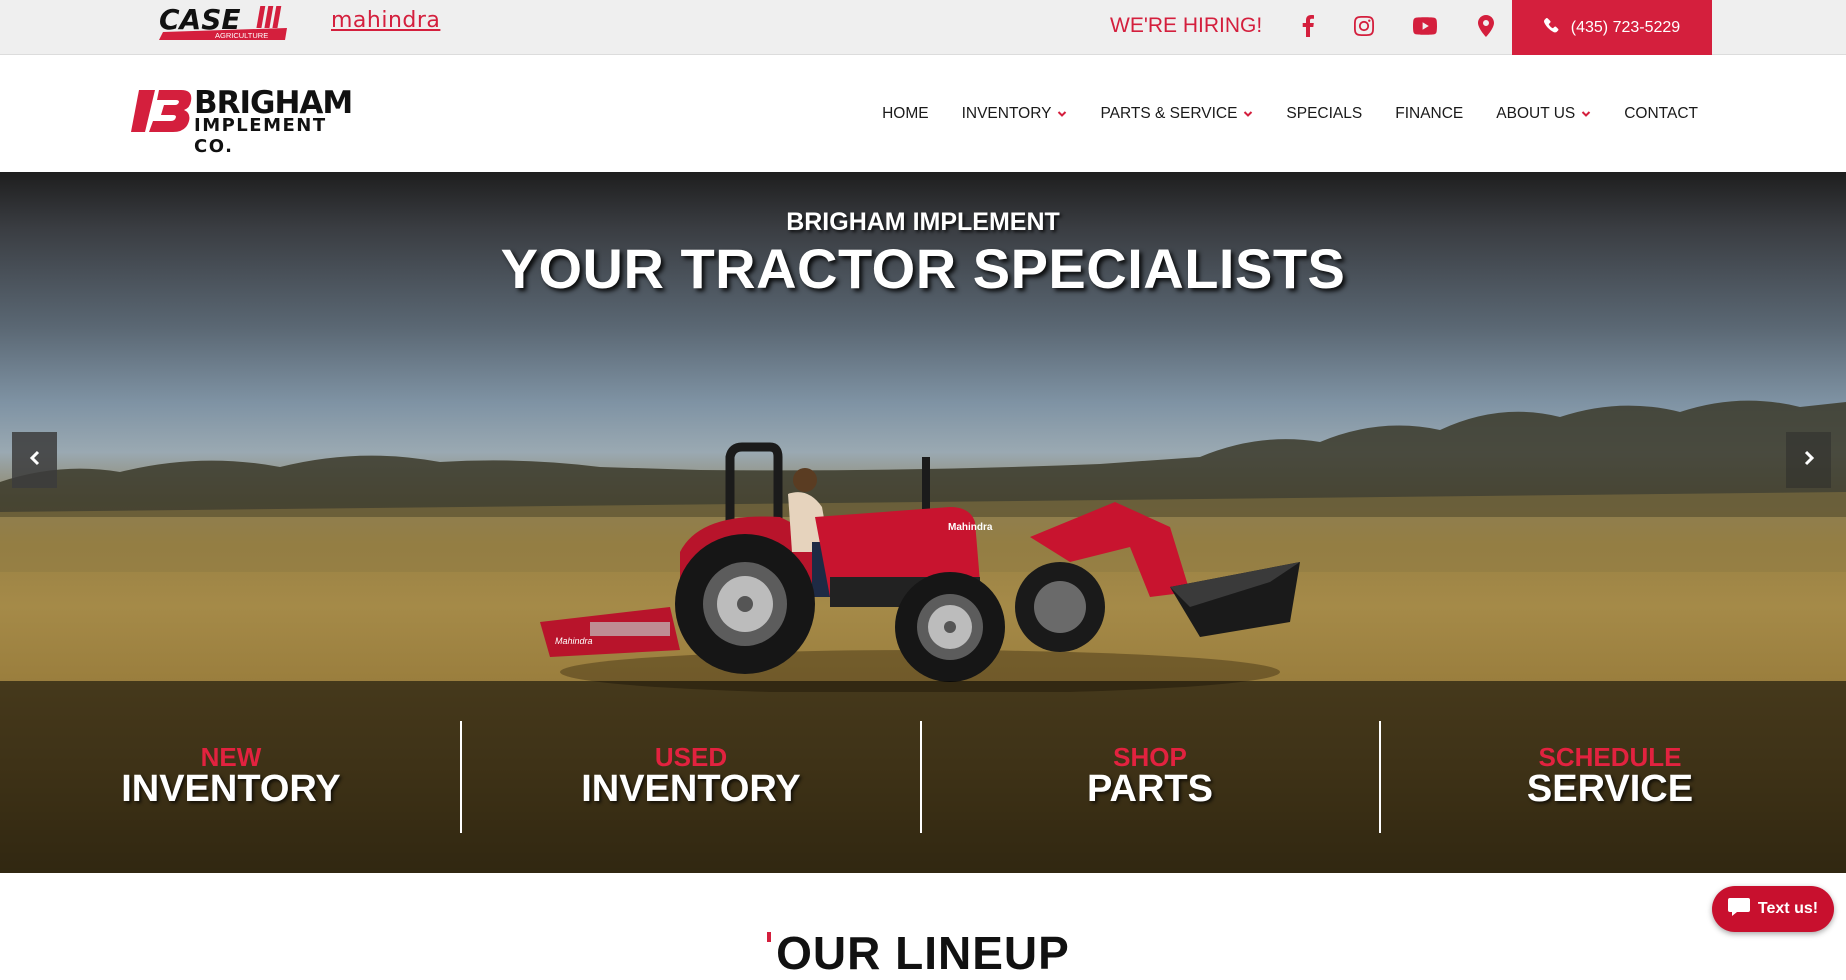 The width and height of the screenshot is (1846, 980). I want to click on nav-home: HOME, so click(905, 114).